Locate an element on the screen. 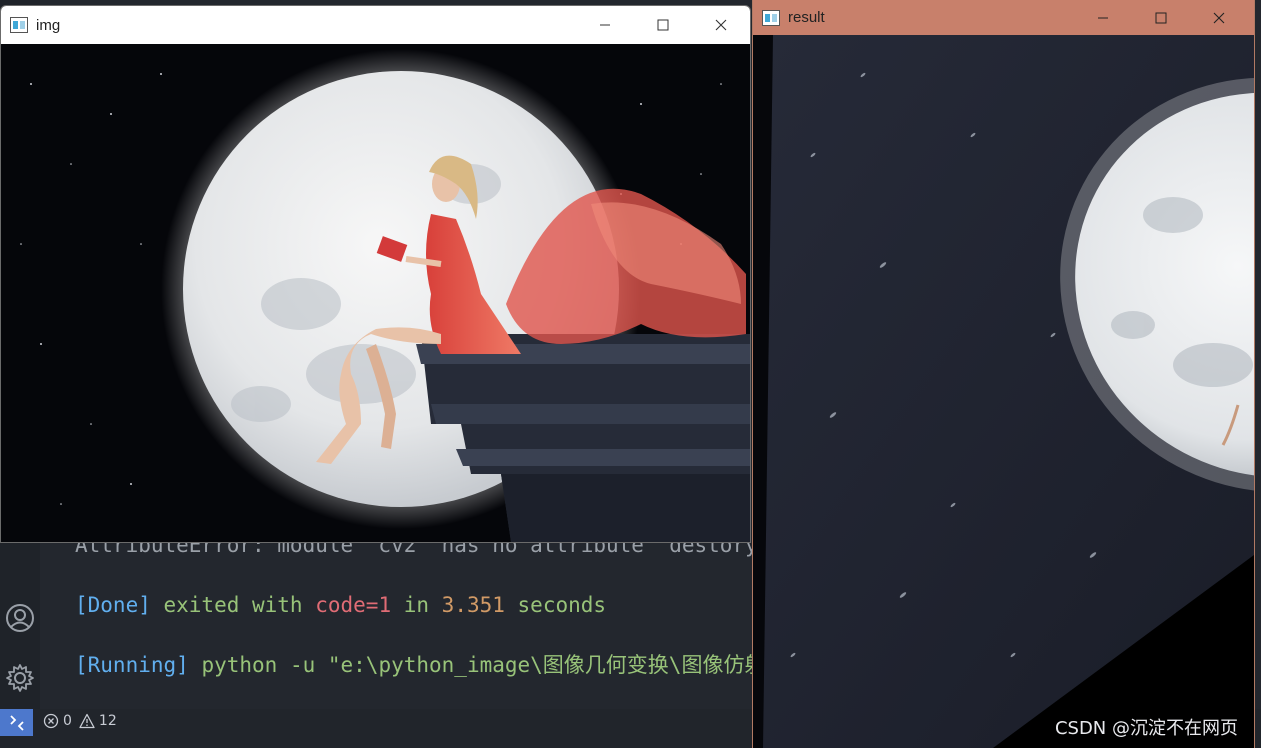  gear-icon is located at coordinates (20, 678).